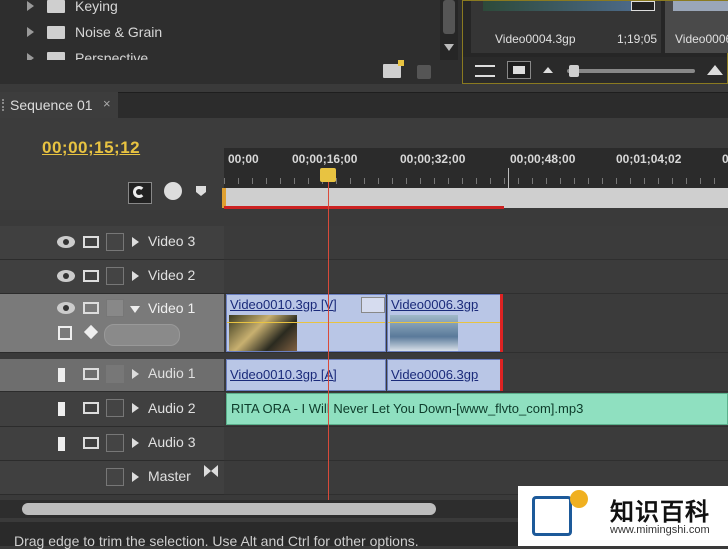  What do you see at coordinates (4, 105) in the screenshot?
I see `tab-grip-icon` at bounding box center [4, 105].